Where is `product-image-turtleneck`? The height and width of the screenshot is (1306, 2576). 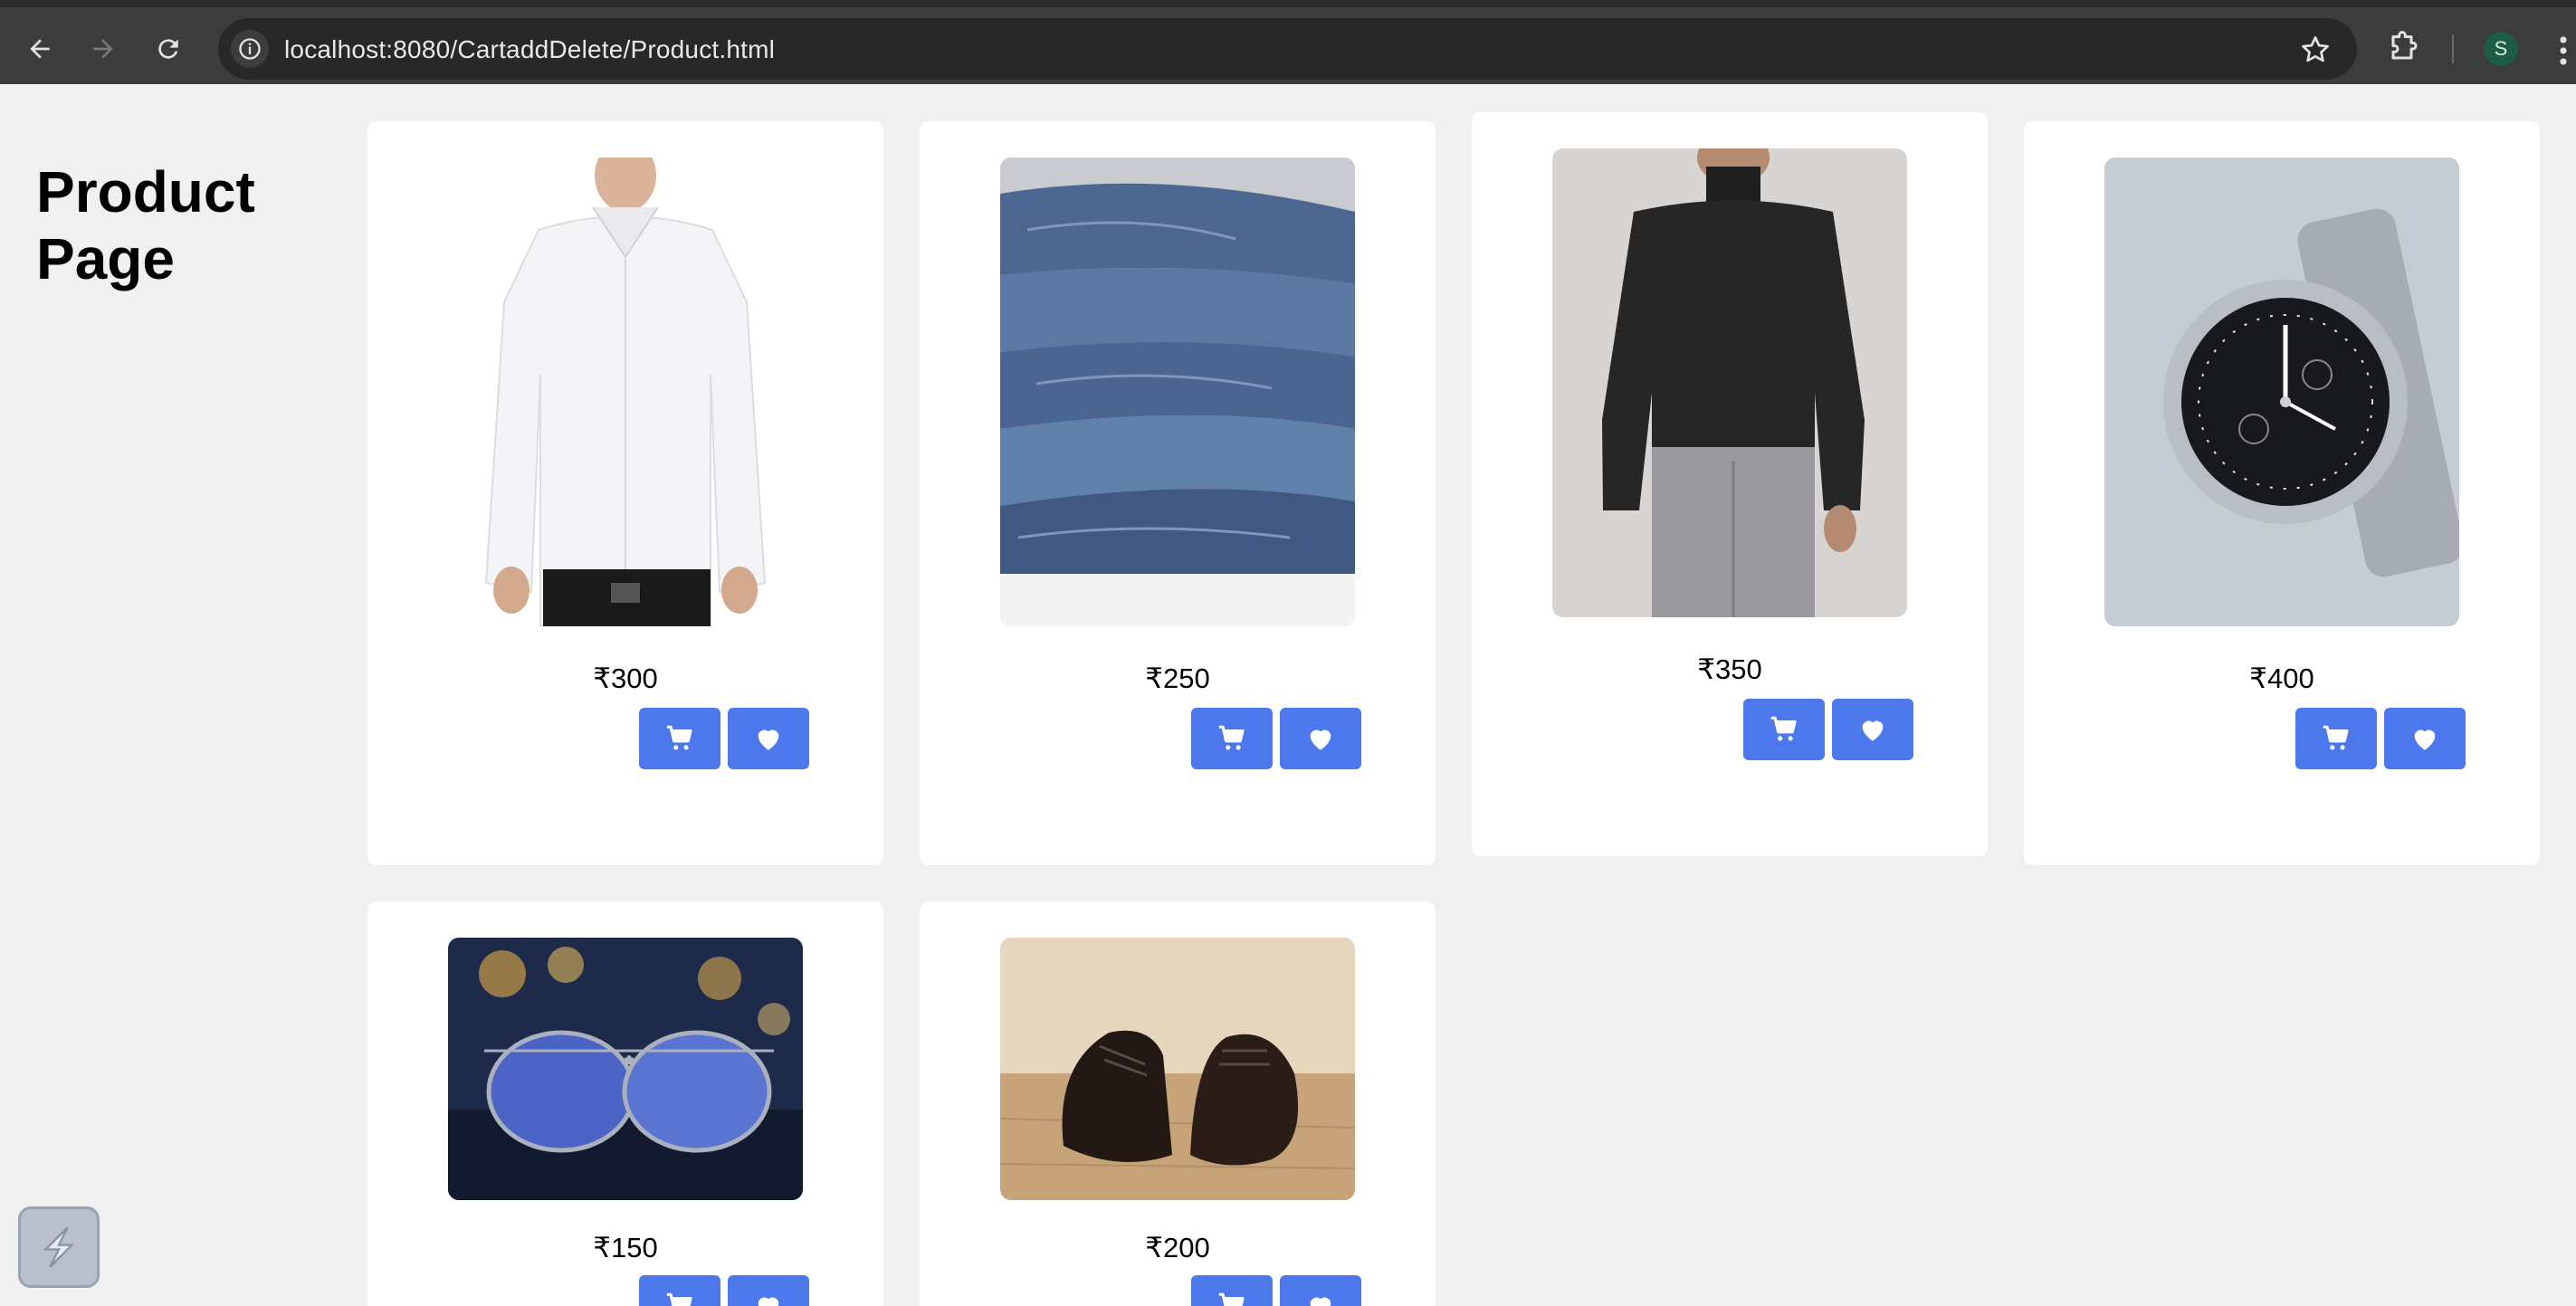
product-image-turtleneck is located at coordinates (1730, 382).